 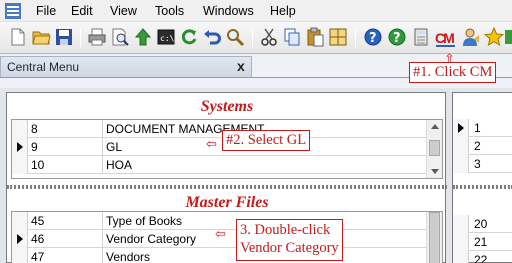 What do you see at coordinates (227, 202) in the screenshot?
I see `master-files-title: Master Files` at bounding box center [227, 202].